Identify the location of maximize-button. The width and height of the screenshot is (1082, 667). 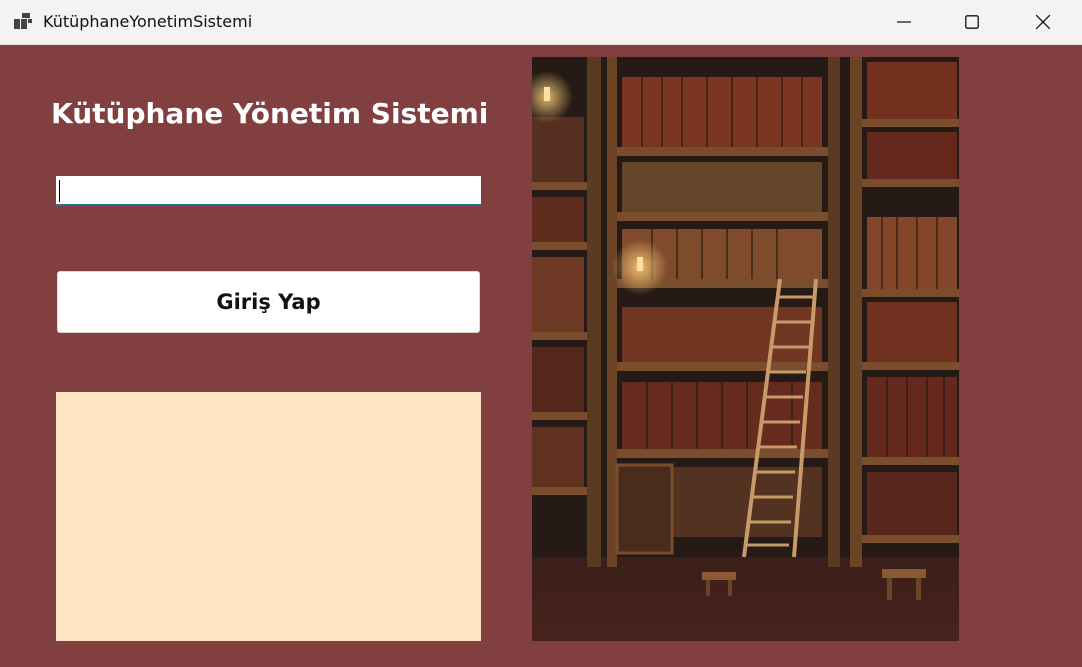
(972, 22).